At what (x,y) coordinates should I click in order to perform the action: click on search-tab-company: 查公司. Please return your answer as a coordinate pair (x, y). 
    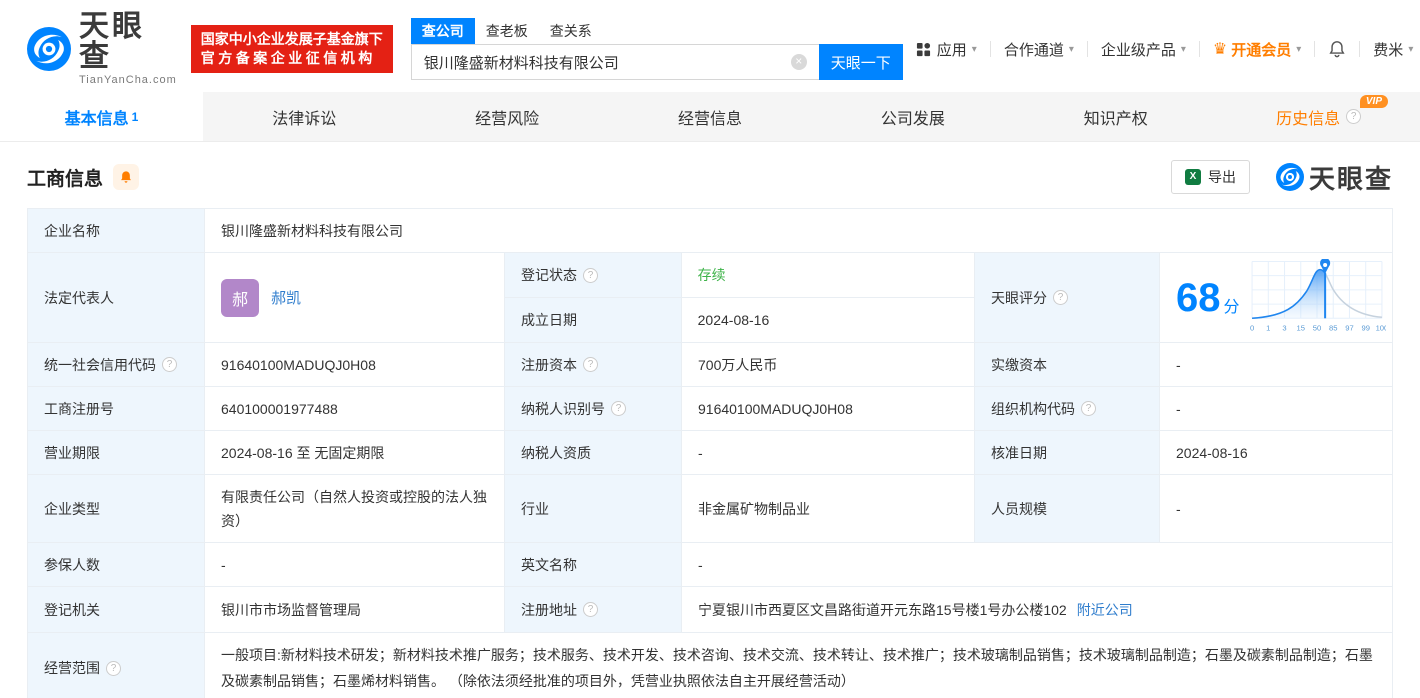
    Looking at the image, I should click on (442, 31).